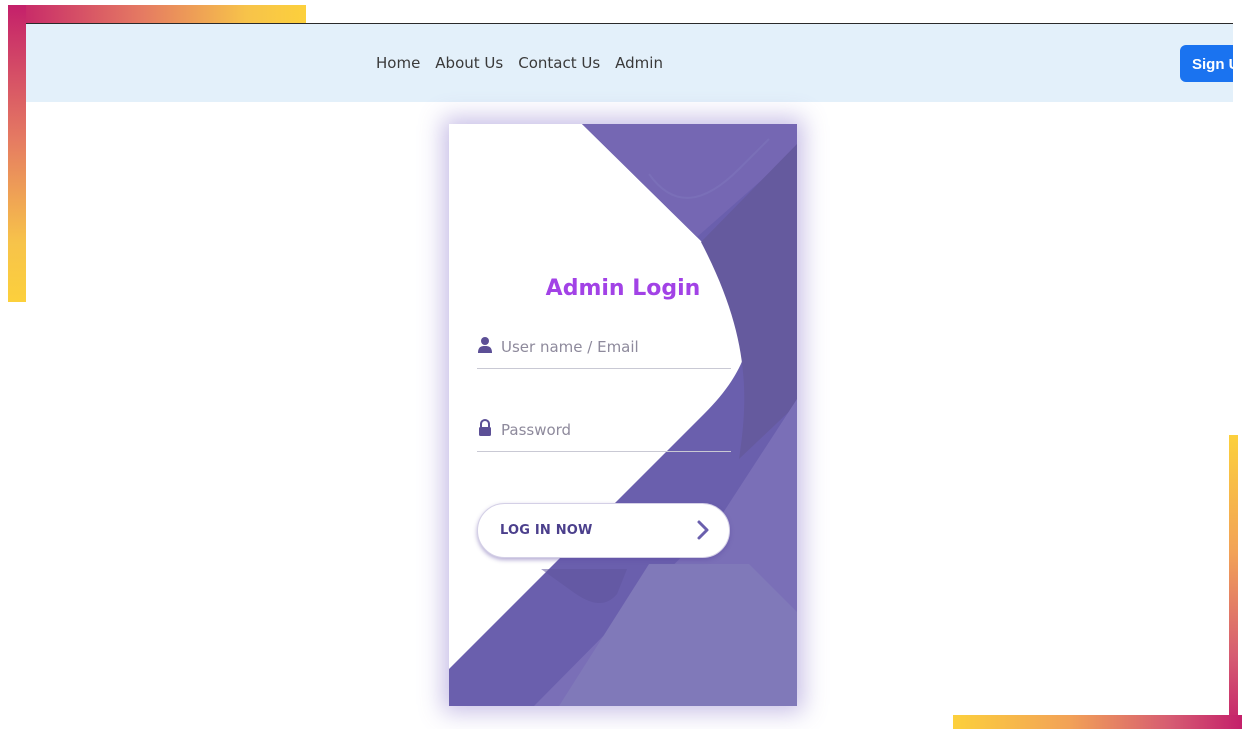 The image size is (1242, 729). I want to click on decorative-frame-right, so click(1233, 582).